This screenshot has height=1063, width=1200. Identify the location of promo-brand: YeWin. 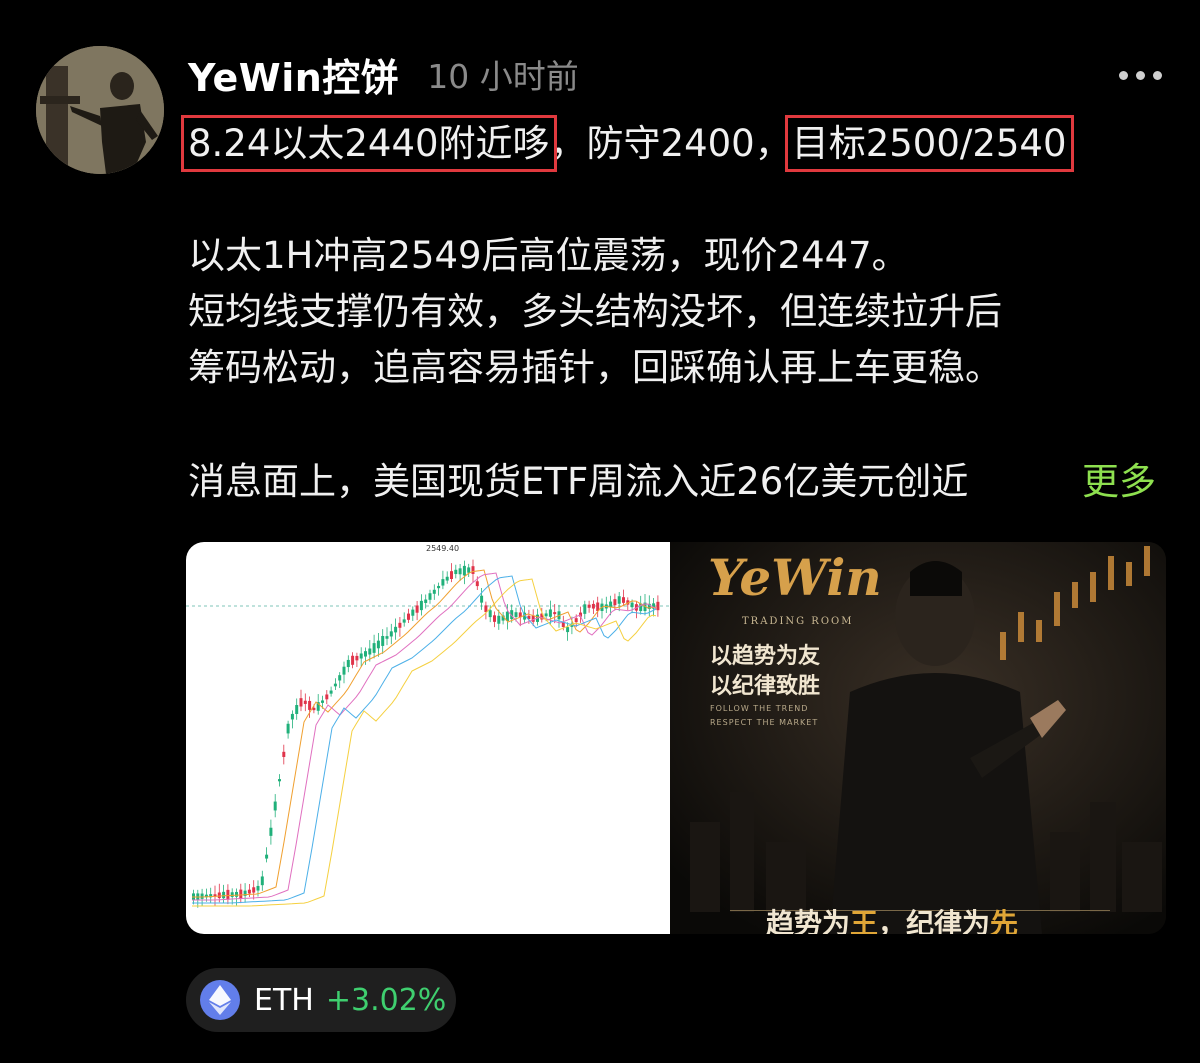
(795, 577).